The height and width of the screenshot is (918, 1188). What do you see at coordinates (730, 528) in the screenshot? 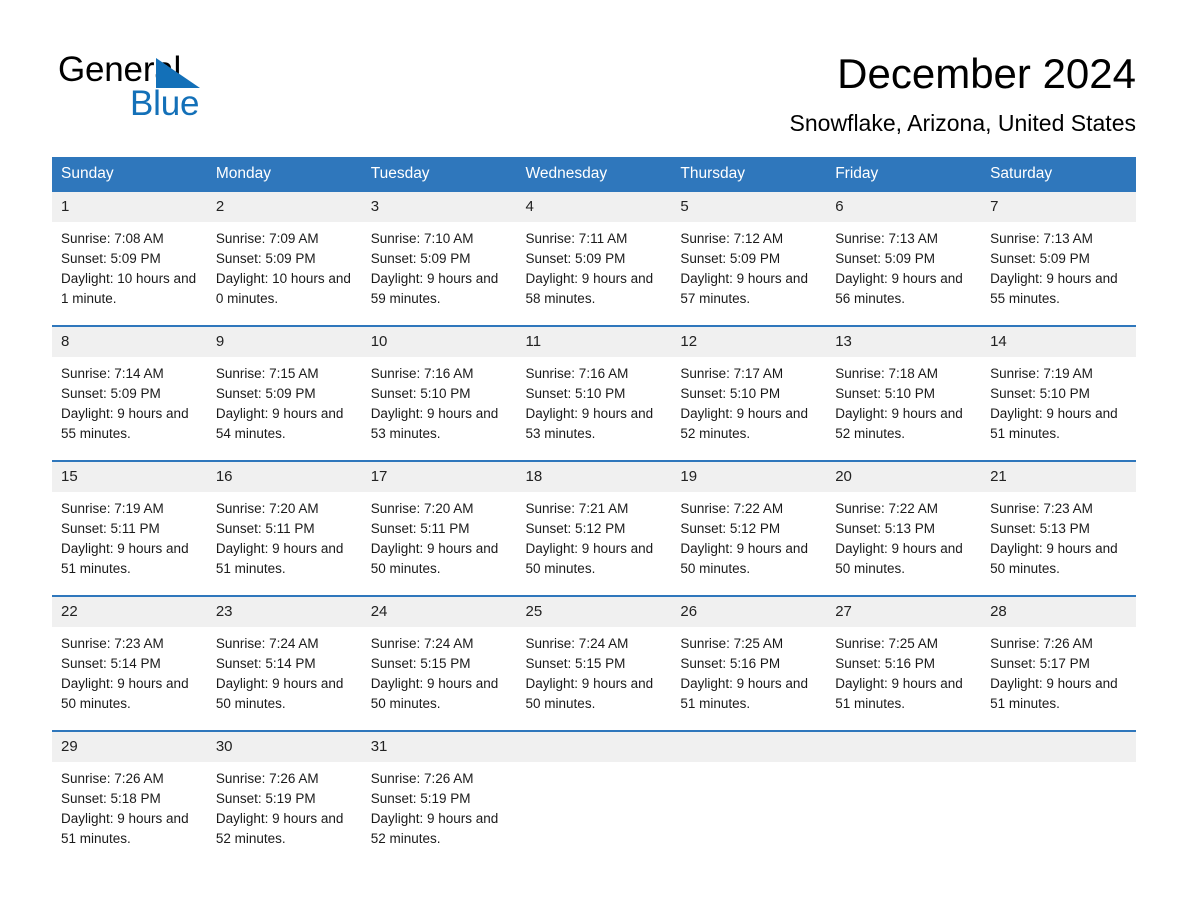
I see `sunset-text: Sunset: 5:12 PM` at bounding box center [730, 528].